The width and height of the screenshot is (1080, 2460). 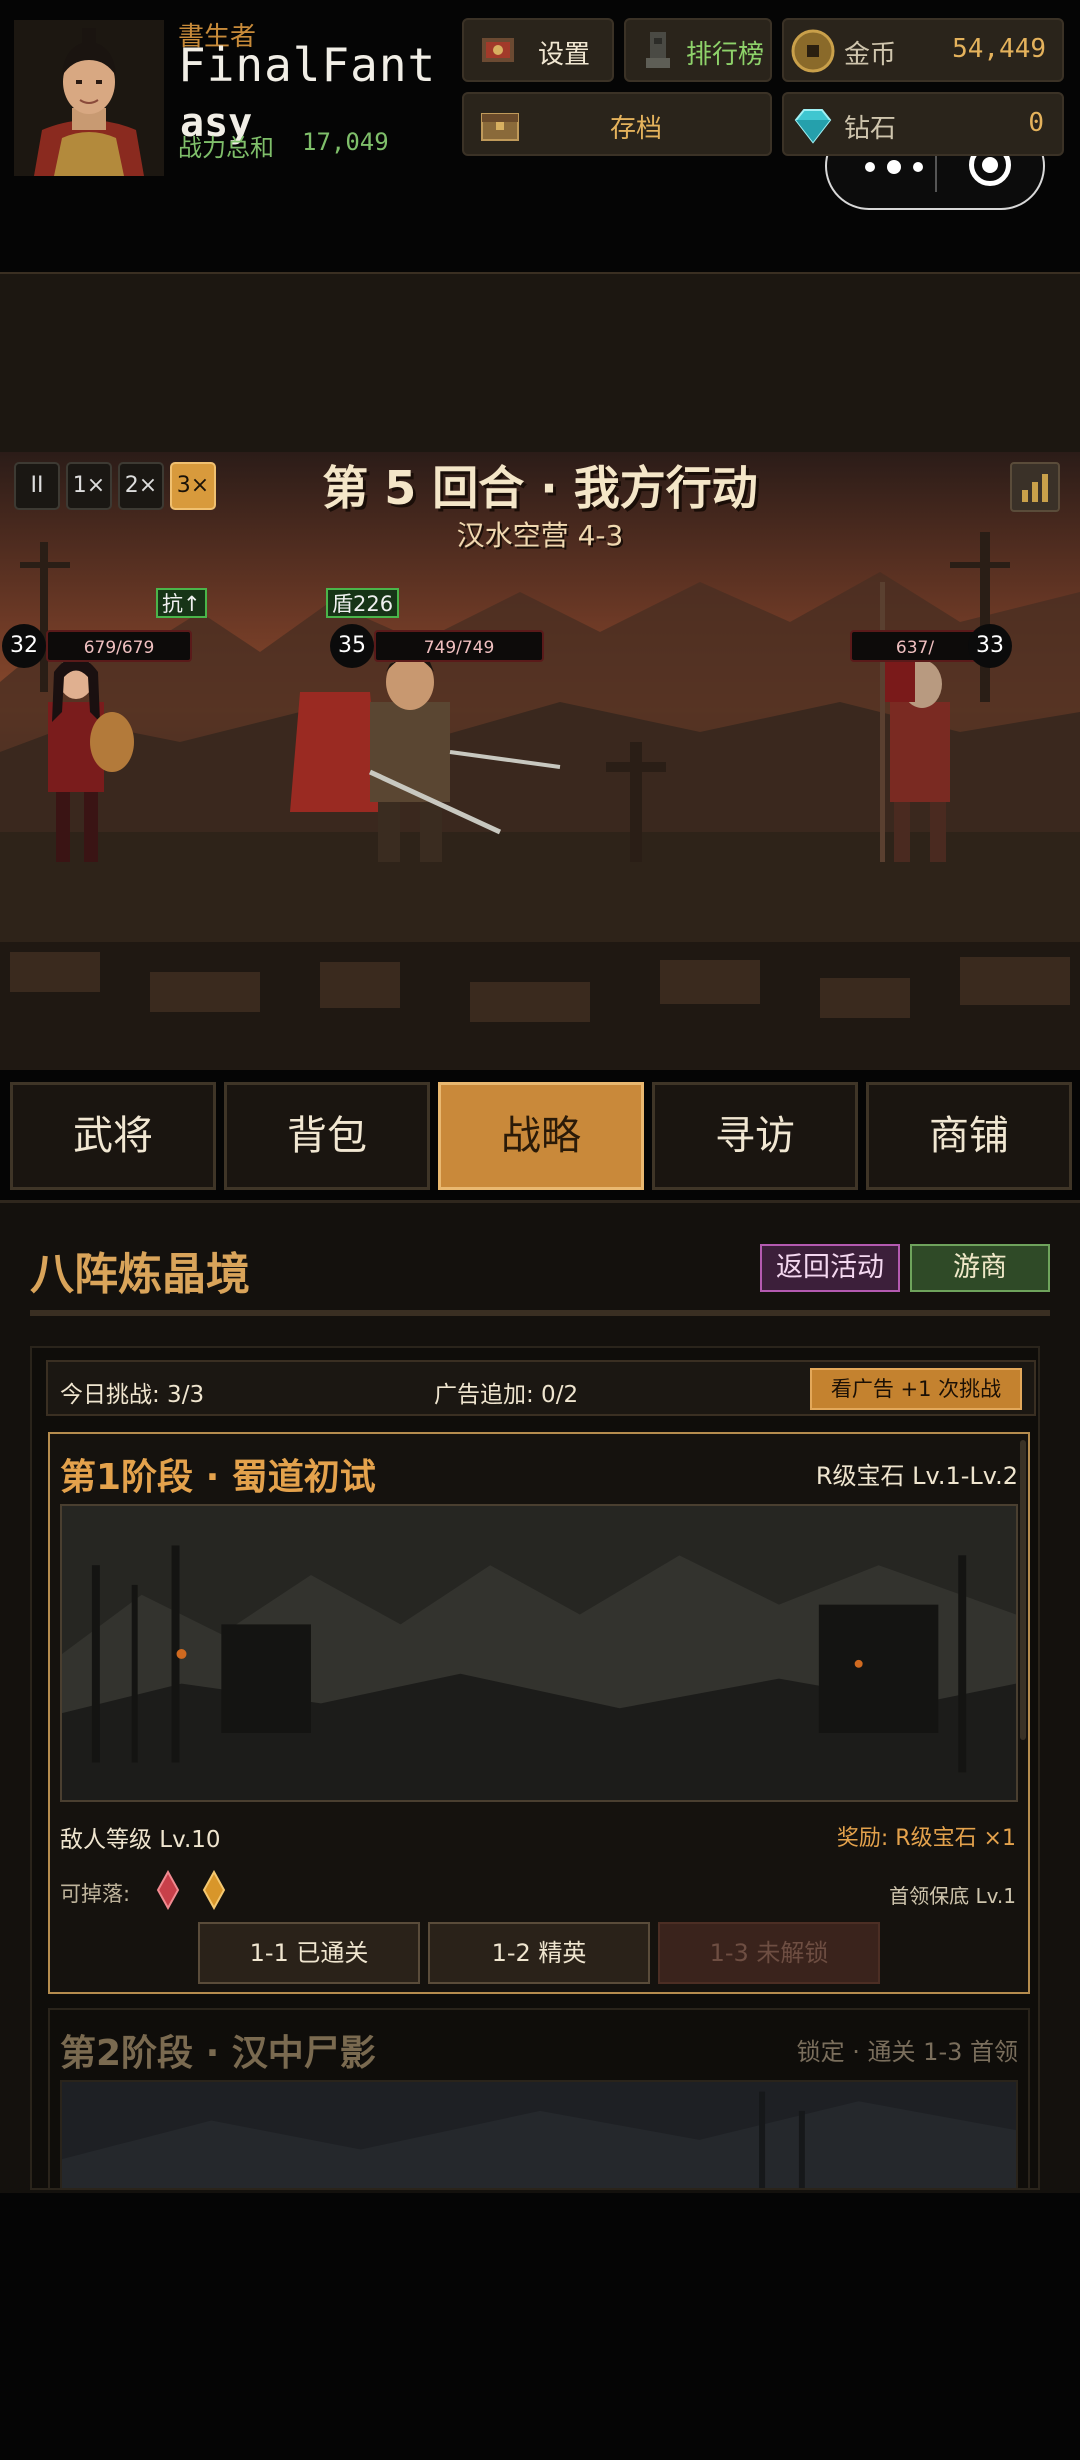 What do you see at coordinates (168, 1890) in the screenshot?
I see `red-gem-icon` at bounding box center [168, 1890].